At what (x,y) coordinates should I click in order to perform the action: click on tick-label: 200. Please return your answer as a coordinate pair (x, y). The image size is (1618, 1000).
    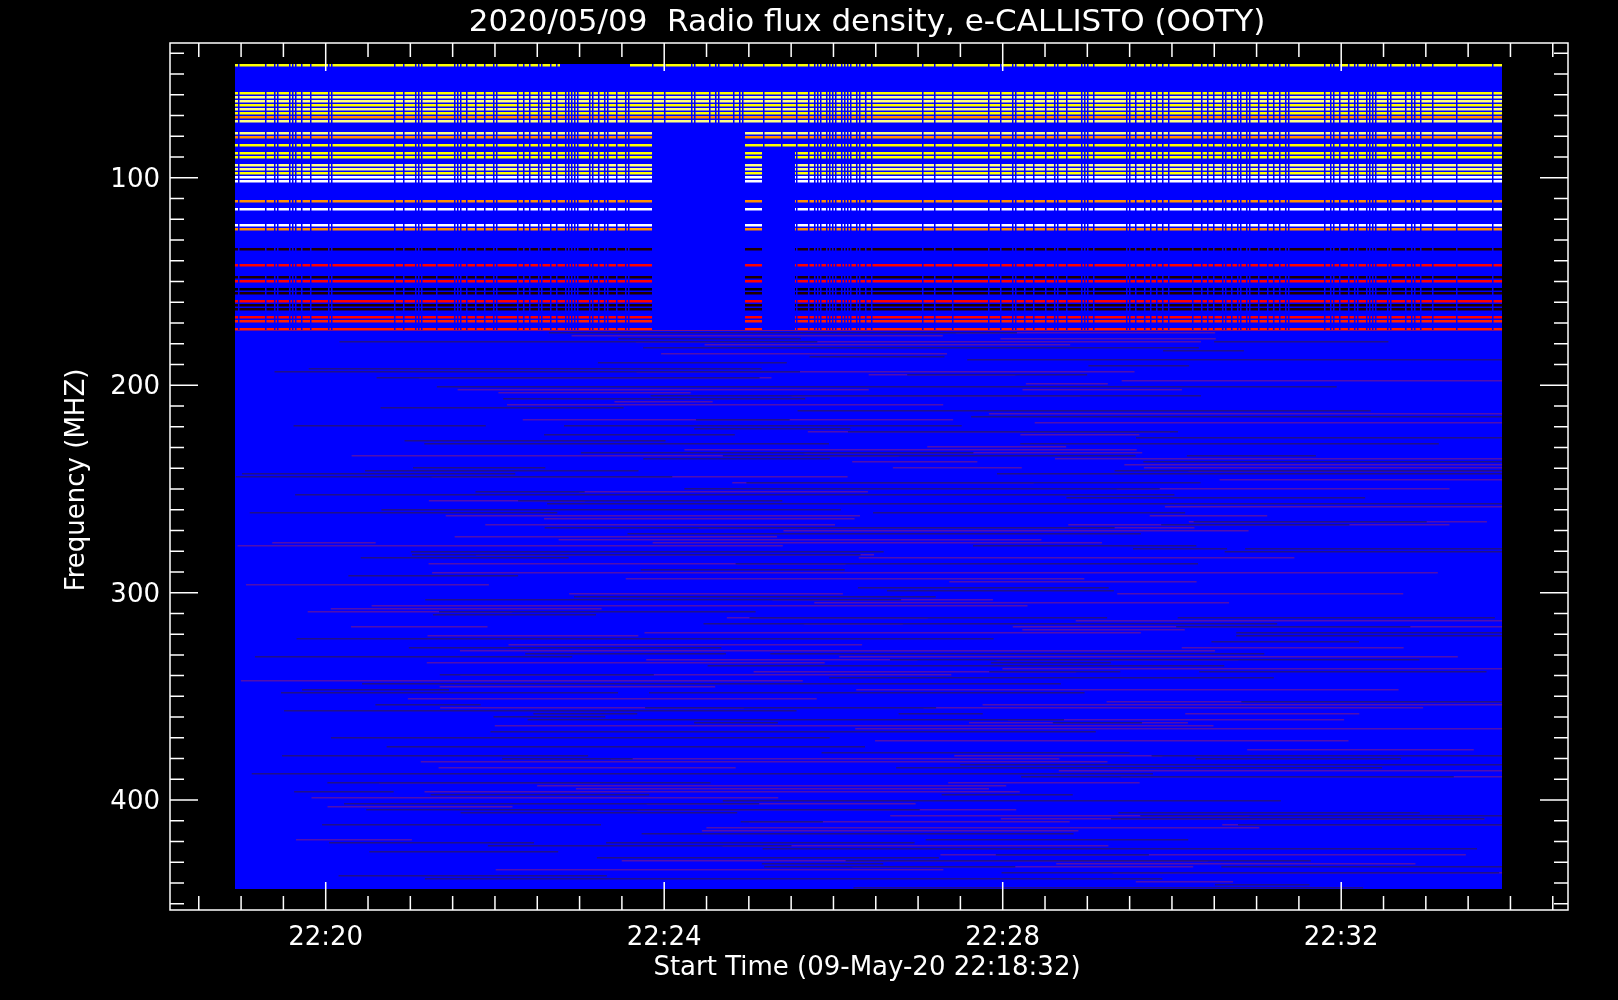
    Looking at the image, I should click on (135, 385).